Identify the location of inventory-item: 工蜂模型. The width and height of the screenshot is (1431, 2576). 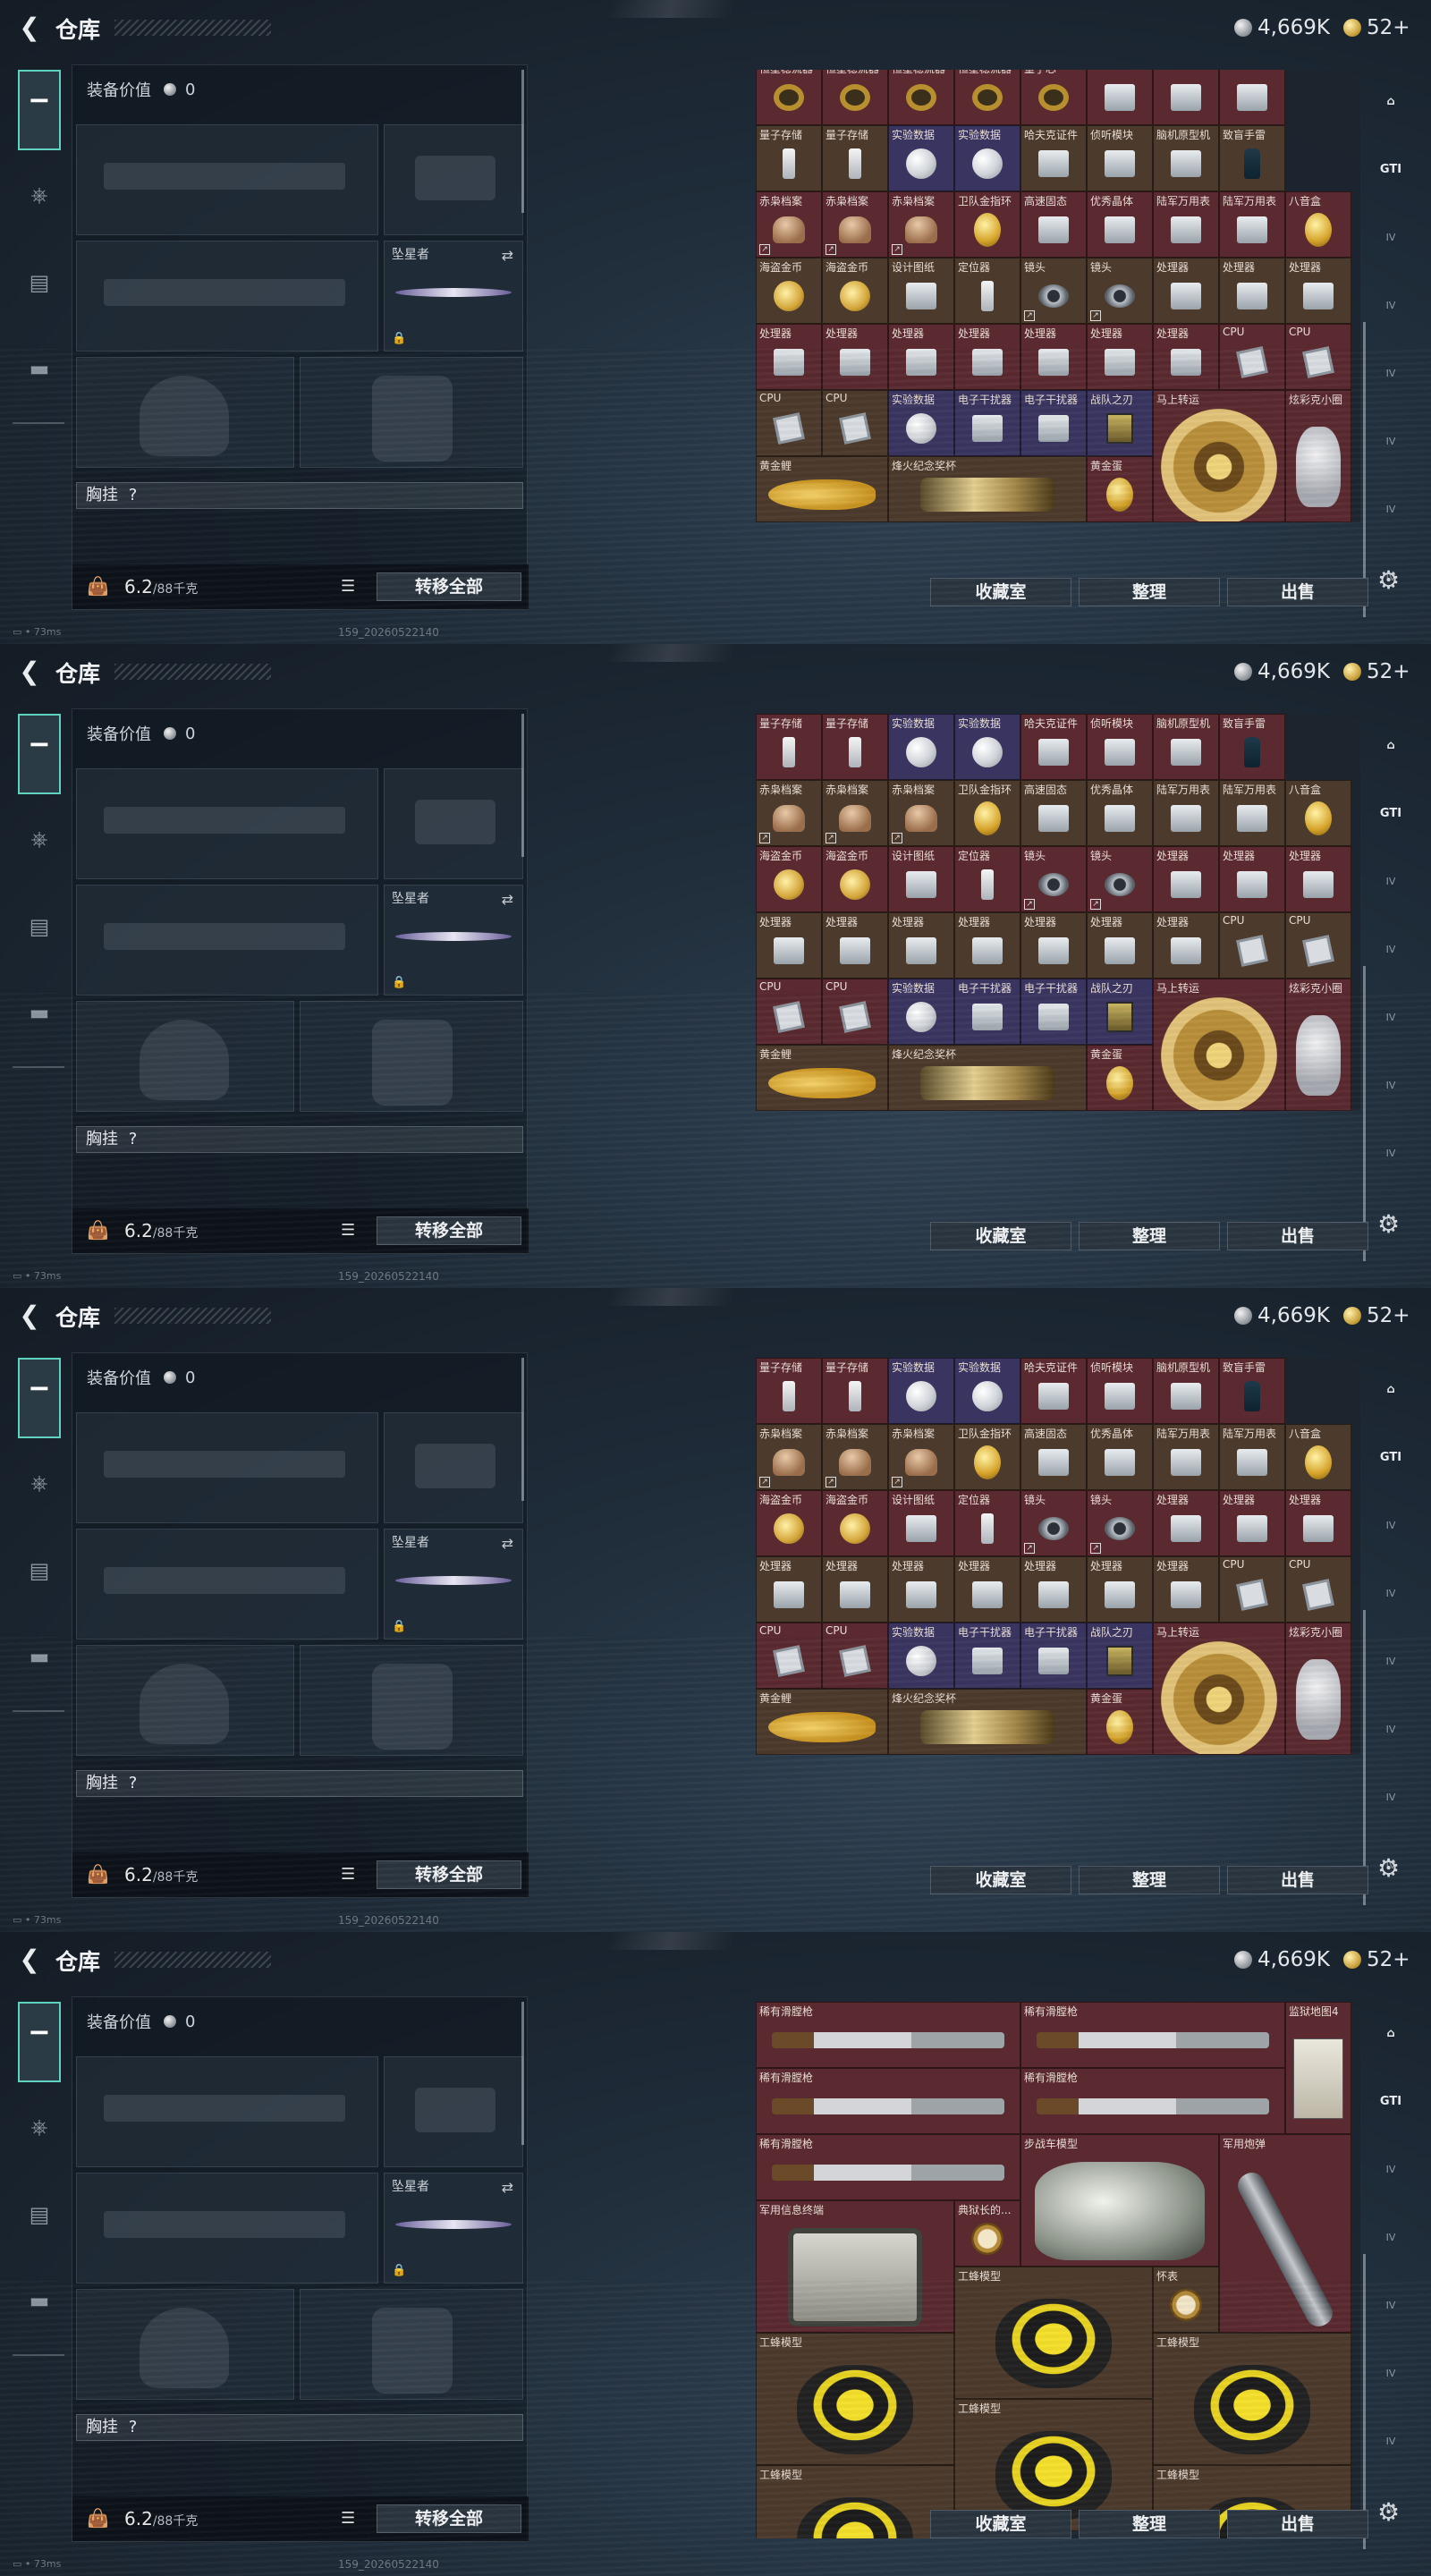
(1054, 2333).